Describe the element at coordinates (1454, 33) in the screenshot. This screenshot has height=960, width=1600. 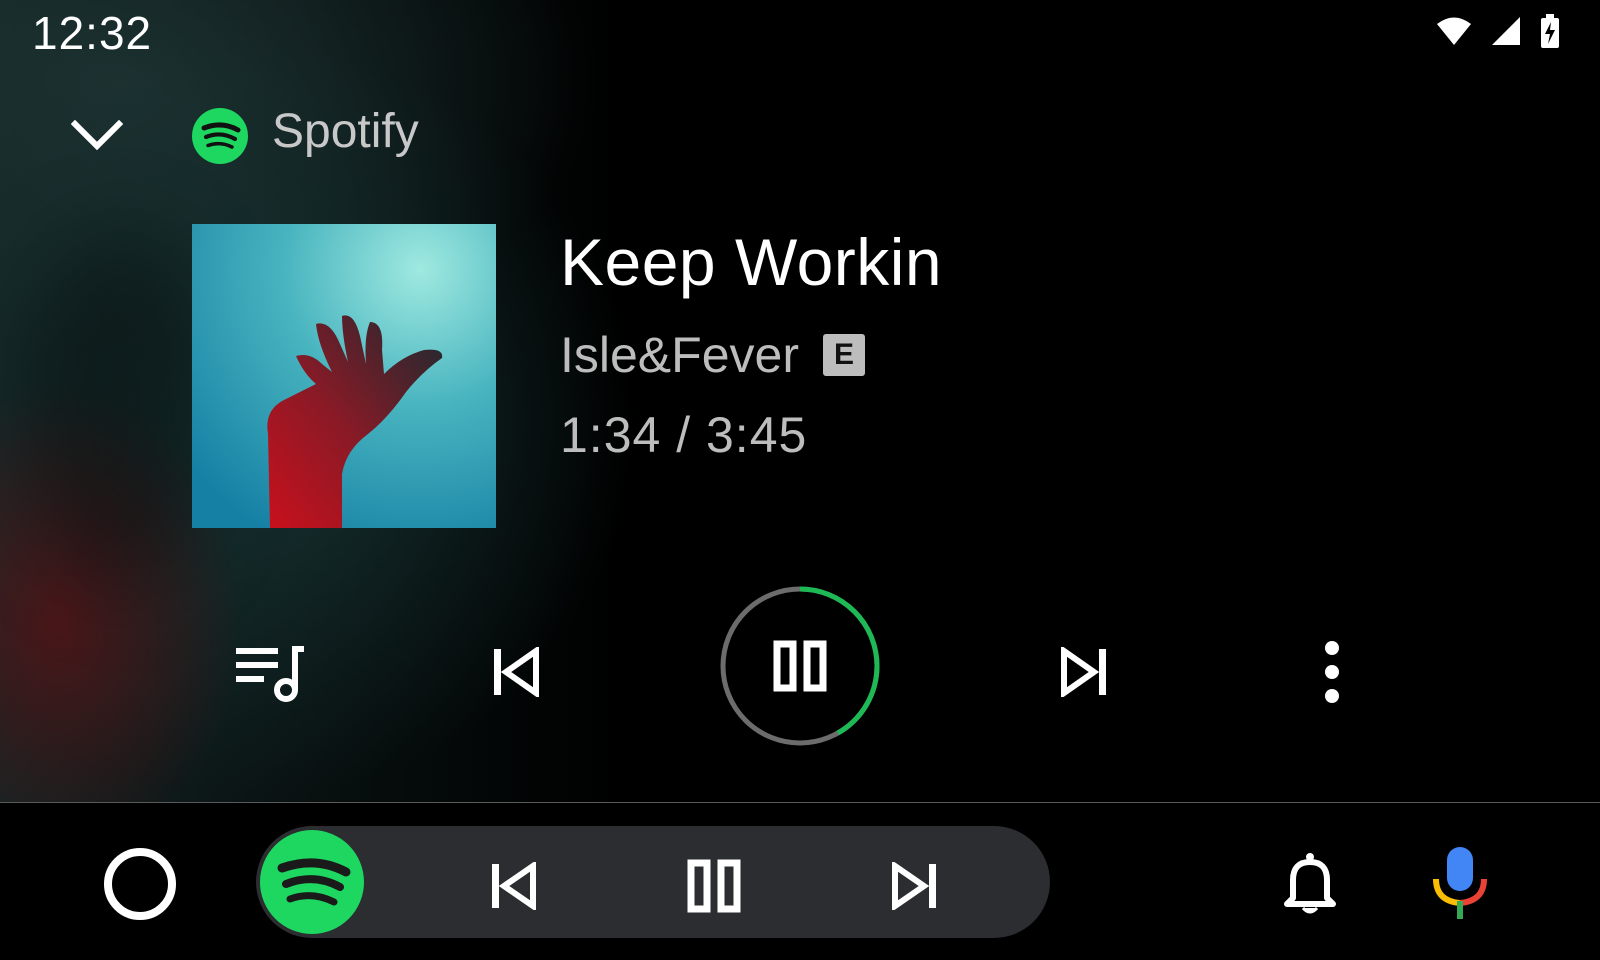
I see `wifi-icon` at that location.